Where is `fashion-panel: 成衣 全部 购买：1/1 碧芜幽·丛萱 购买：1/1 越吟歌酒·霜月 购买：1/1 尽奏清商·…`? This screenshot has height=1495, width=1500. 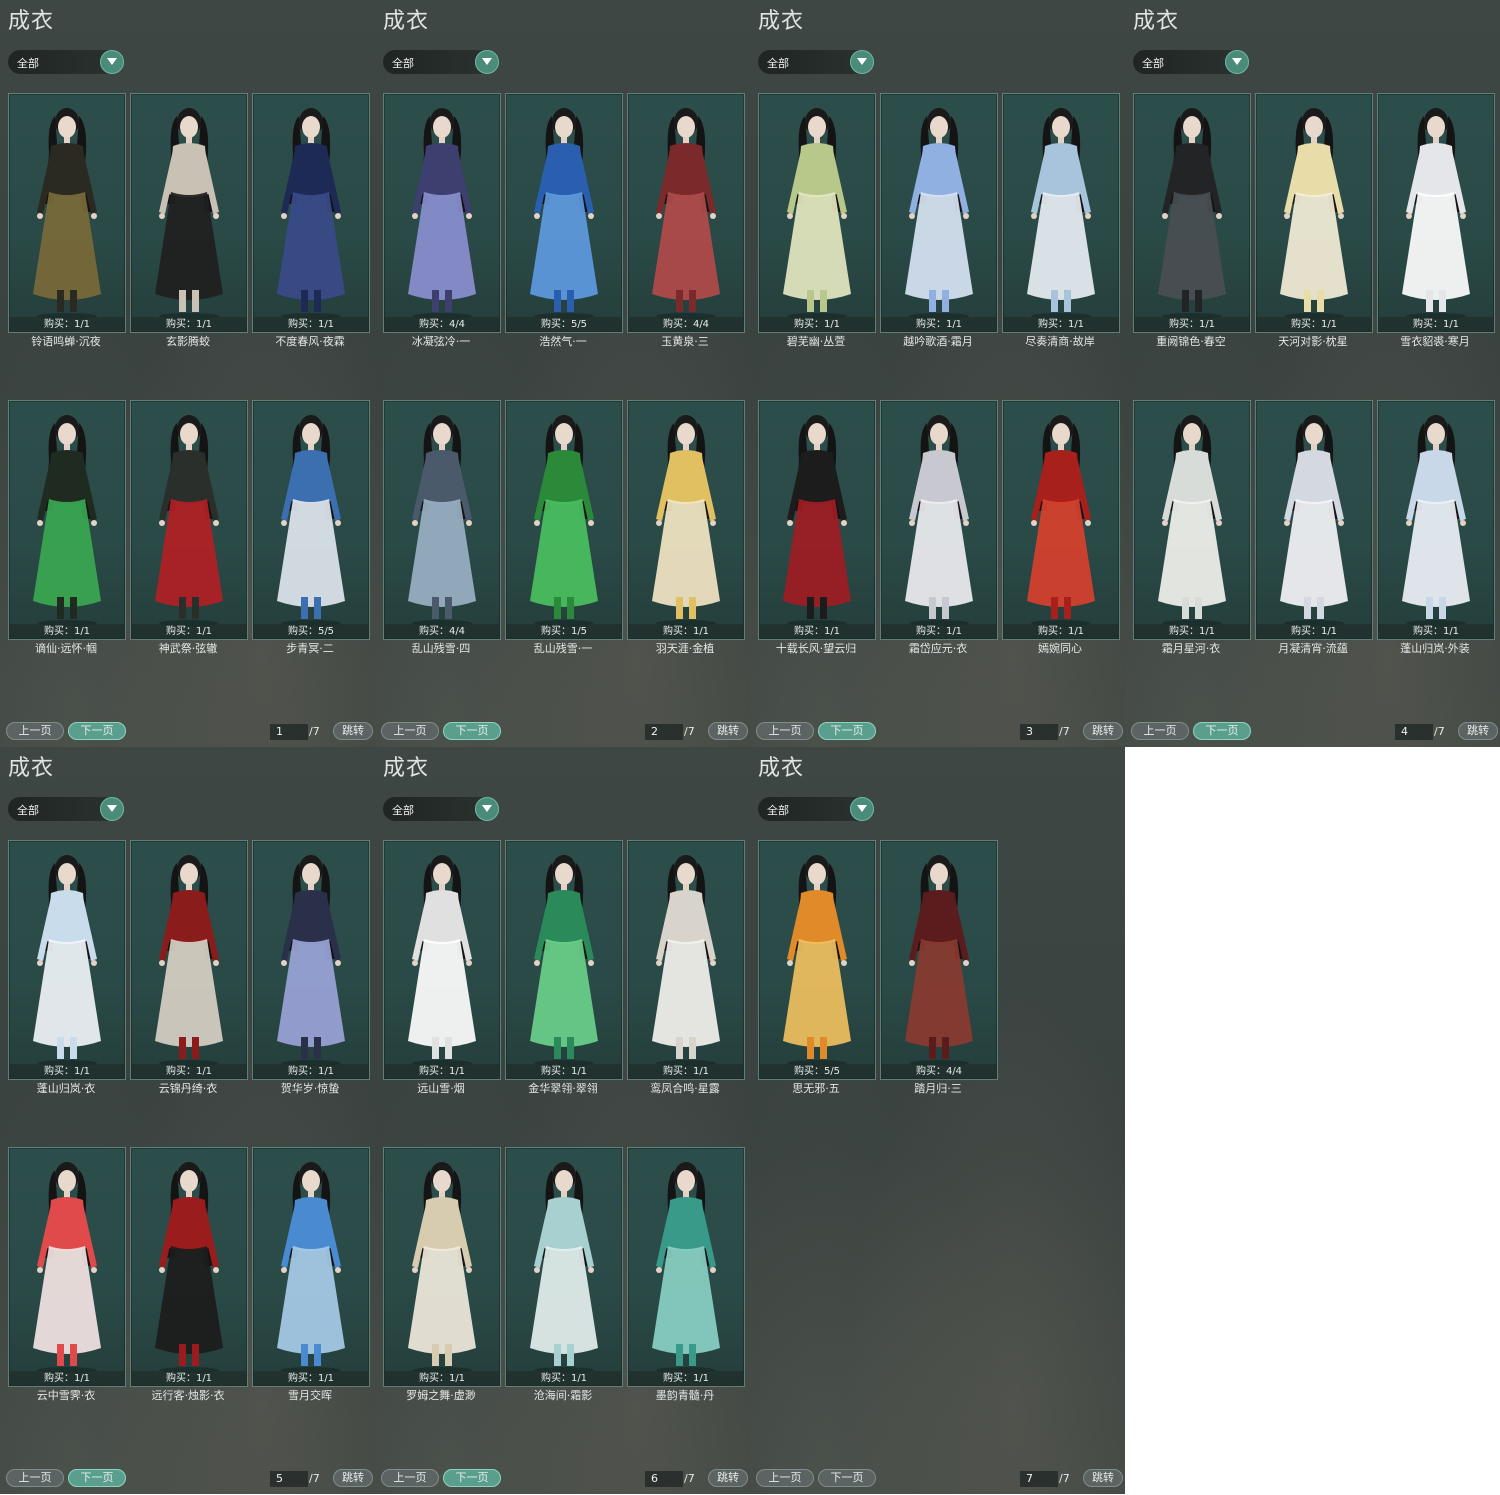 fashion-panel: 成衣 全部 购买：1/1 碧芜幽·丛萱 购买：1/1 越吟歌酒·霜月 购买：1/1 尽奏清商·… is located at coordinates (937, 373).